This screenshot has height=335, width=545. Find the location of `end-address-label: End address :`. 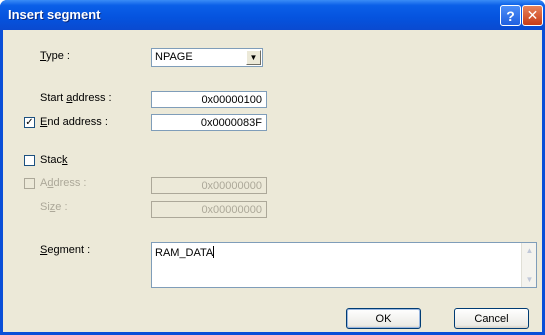

end-address-label: End address : is located at coordinates (74, 122).